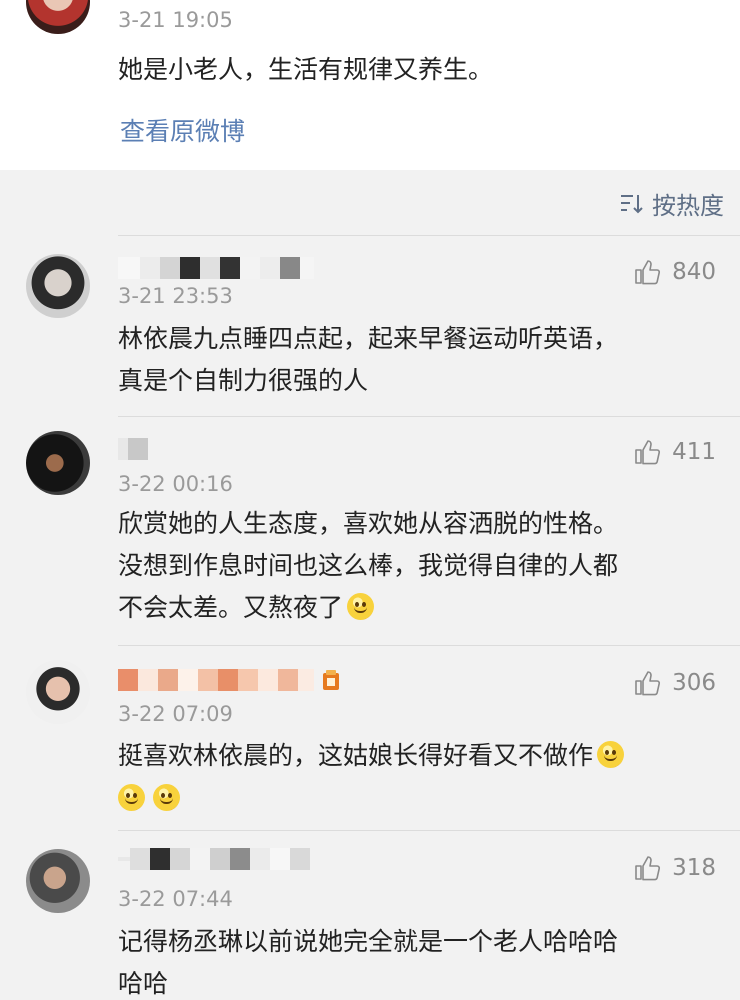 The width and height of the screenshot is (740, 1000). Describe the element at coordinates (361, 606) in the screenshot. I see `yawn-emoji-icon` at that location.